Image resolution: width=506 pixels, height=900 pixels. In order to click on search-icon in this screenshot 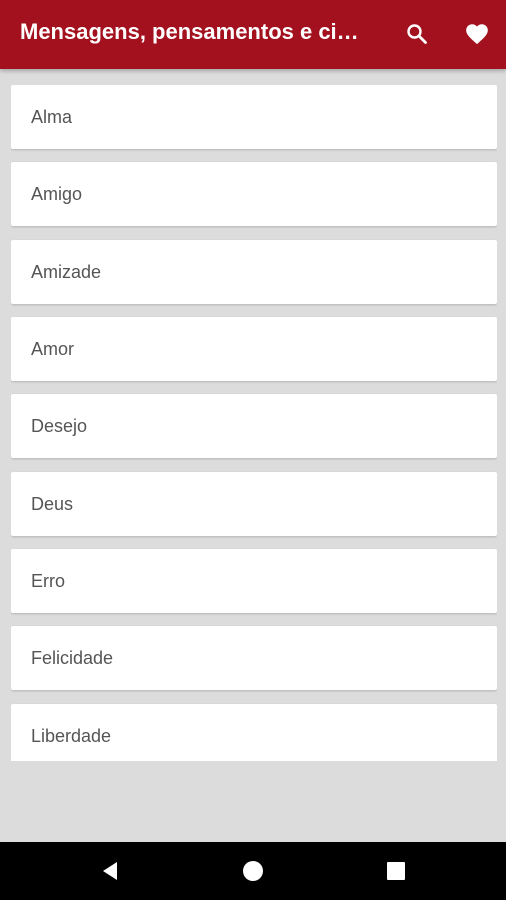, I will do `click(417, 34)`.